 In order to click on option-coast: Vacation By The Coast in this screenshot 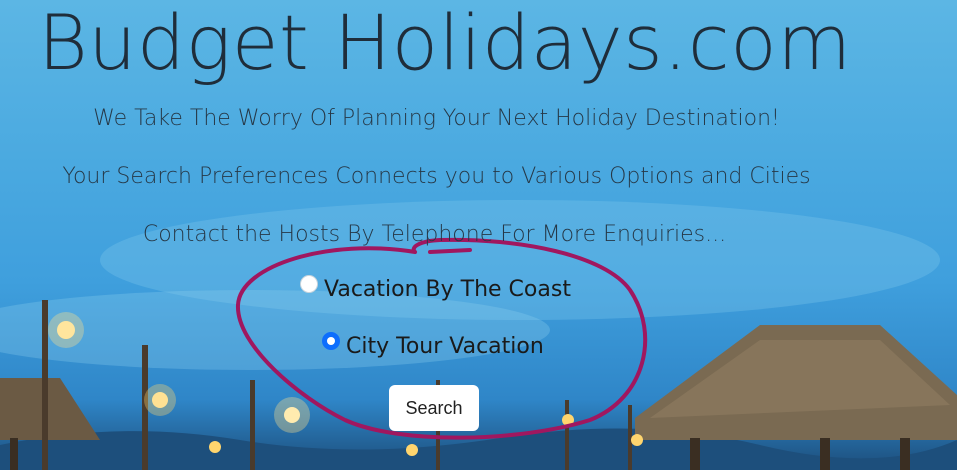, I will do `click(435, 288)`.